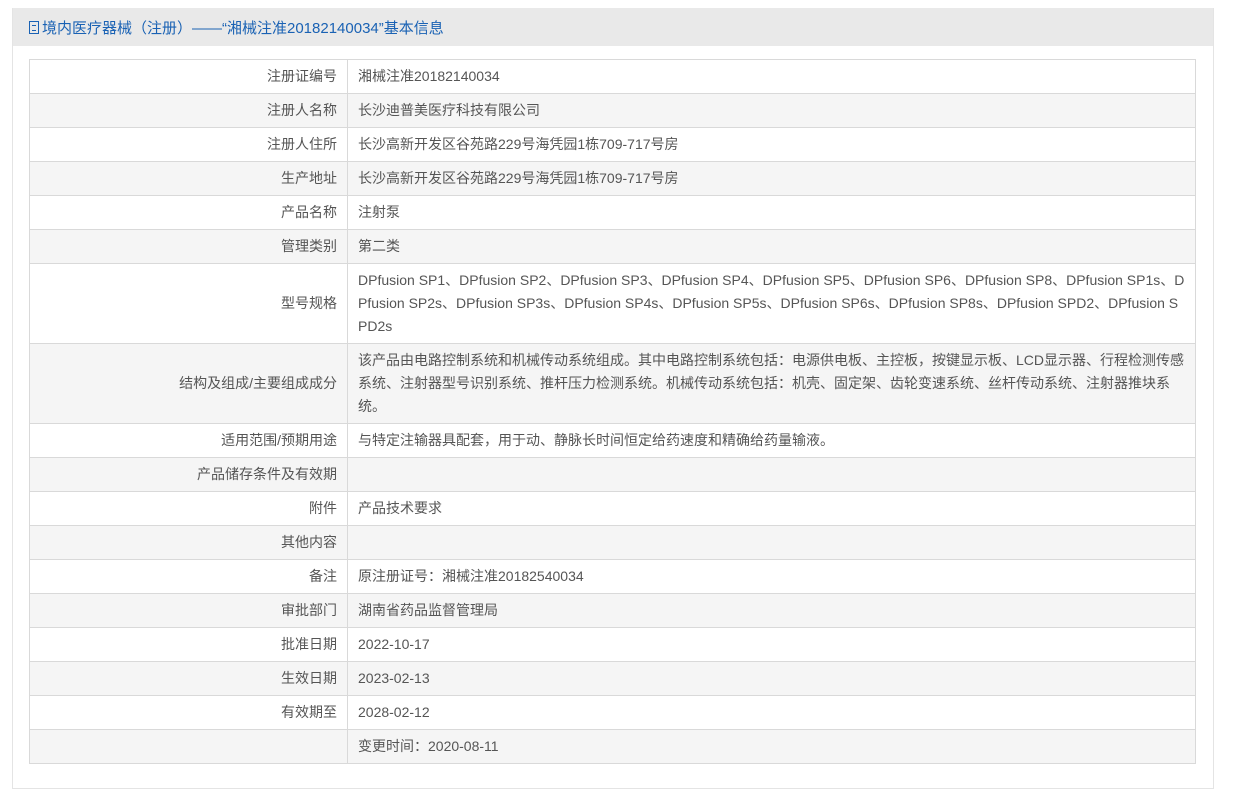 The height and width of the screenshot is (789, 1235). What do you see at coordinates (771, 610) in the screenshot?
I see `field-value: 湖南省药品监督管理局` at bounding box center [771, 610].